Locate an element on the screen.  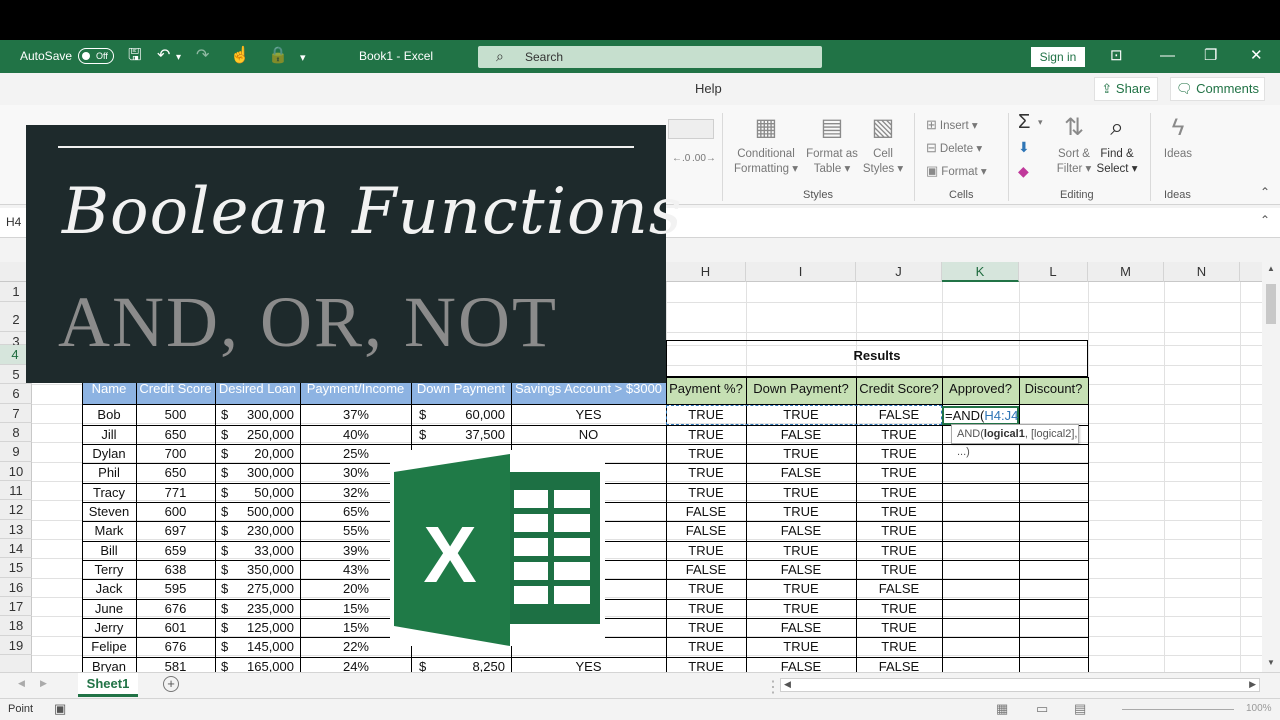
results-header-cell: Credit Score? is located at coordinates (899, 389).